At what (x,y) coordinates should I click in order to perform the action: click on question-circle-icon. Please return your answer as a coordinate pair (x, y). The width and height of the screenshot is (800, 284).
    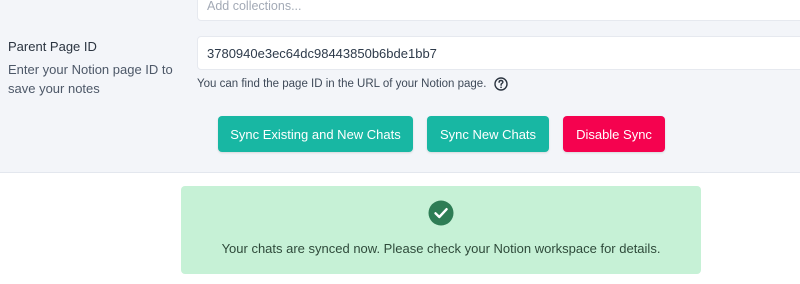
    Looking at the image, I should click on (501, 84).